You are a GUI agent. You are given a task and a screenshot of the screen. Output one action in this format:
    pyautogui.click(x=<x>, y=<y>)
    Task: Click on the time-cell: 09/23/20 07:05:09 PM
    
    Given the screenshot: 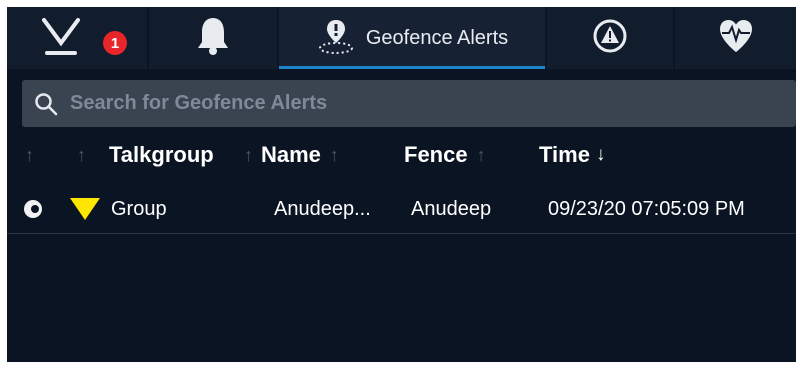 What is the action you would take?
    pyautogui.click(x=646, y=208)
    